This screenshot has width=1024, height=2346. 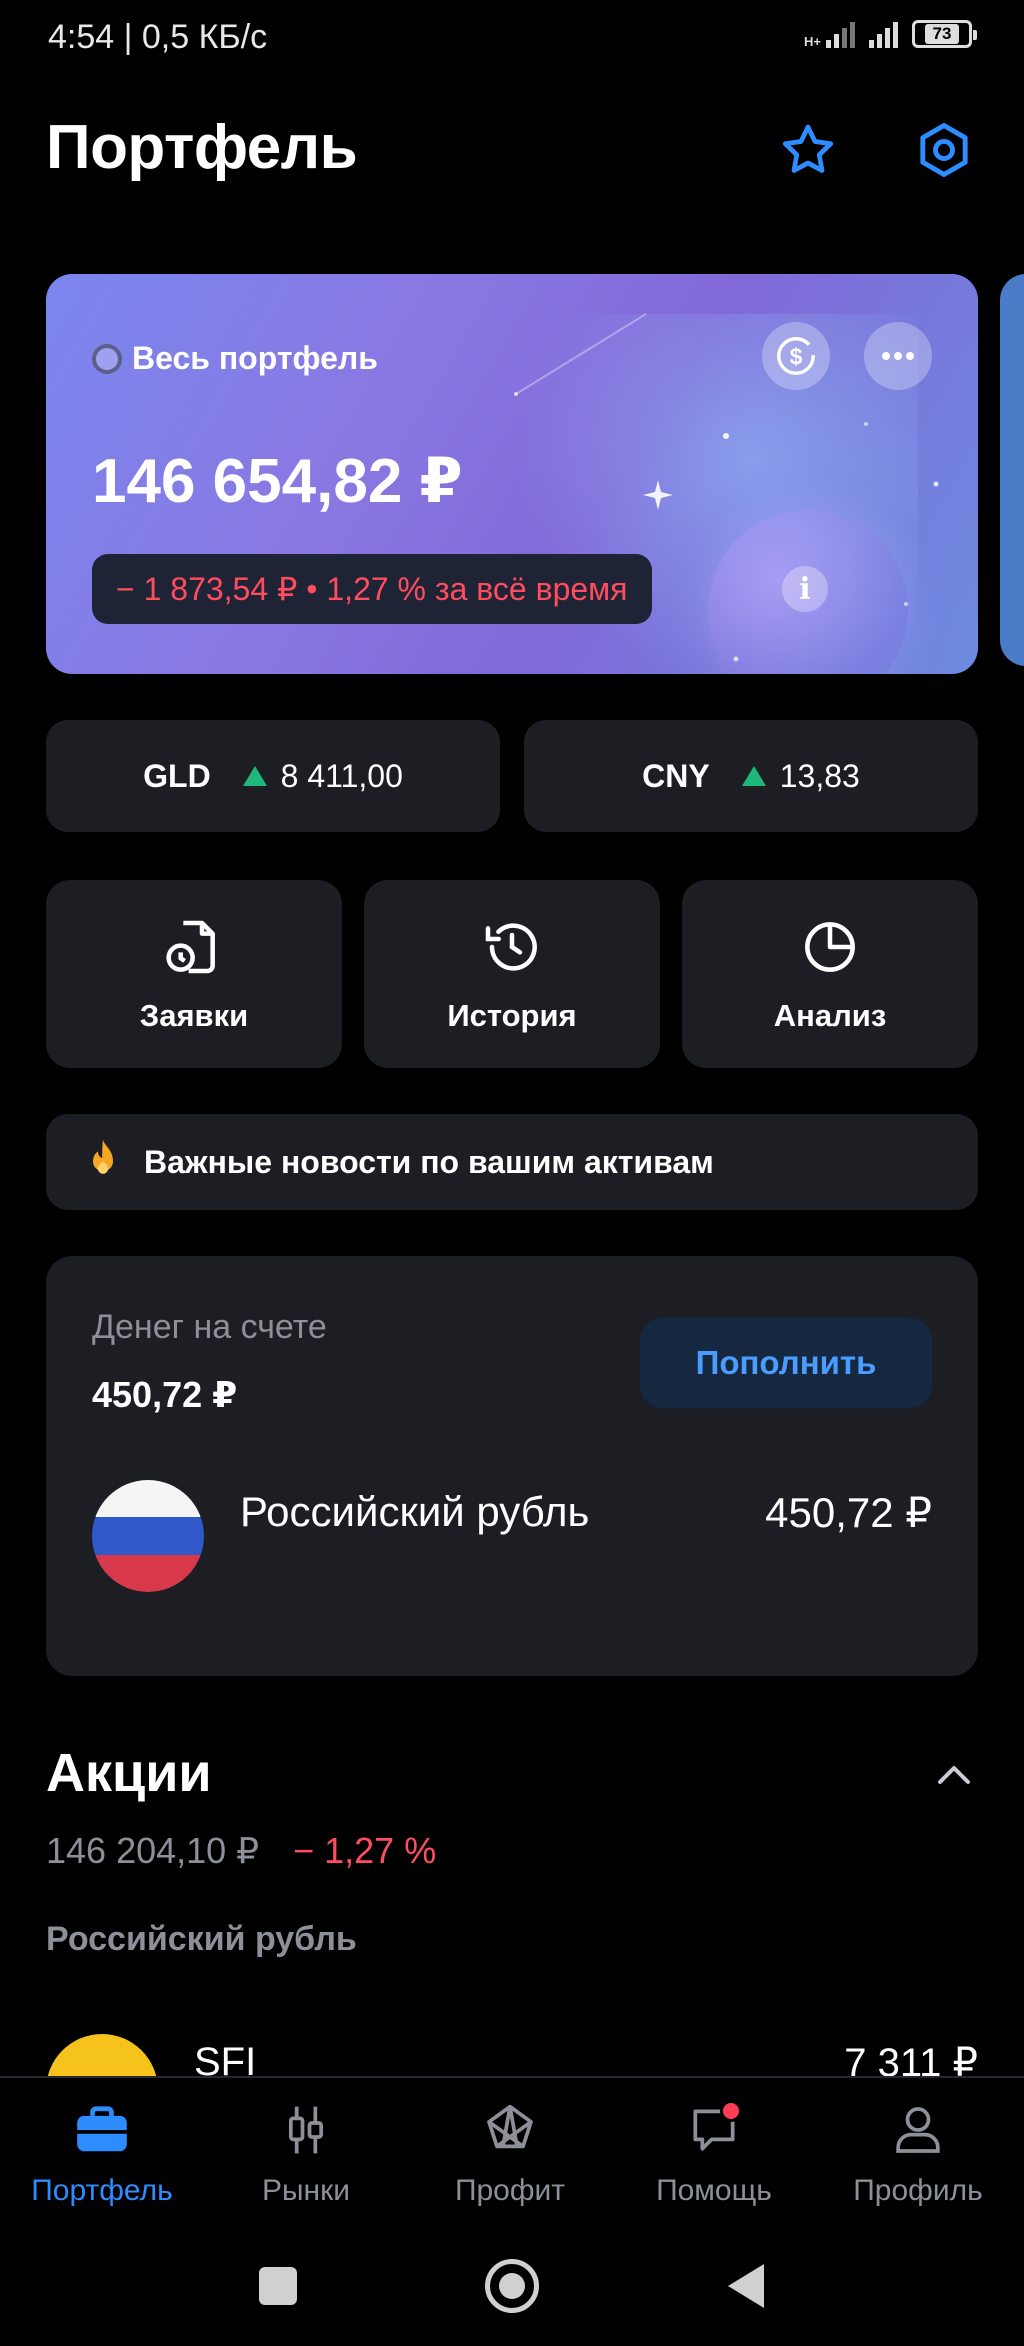 What do you see at coordinates (1012, 470) in the screenshot?
I see `next-portfolio-card-edge` at bounding box center [1012, 470].